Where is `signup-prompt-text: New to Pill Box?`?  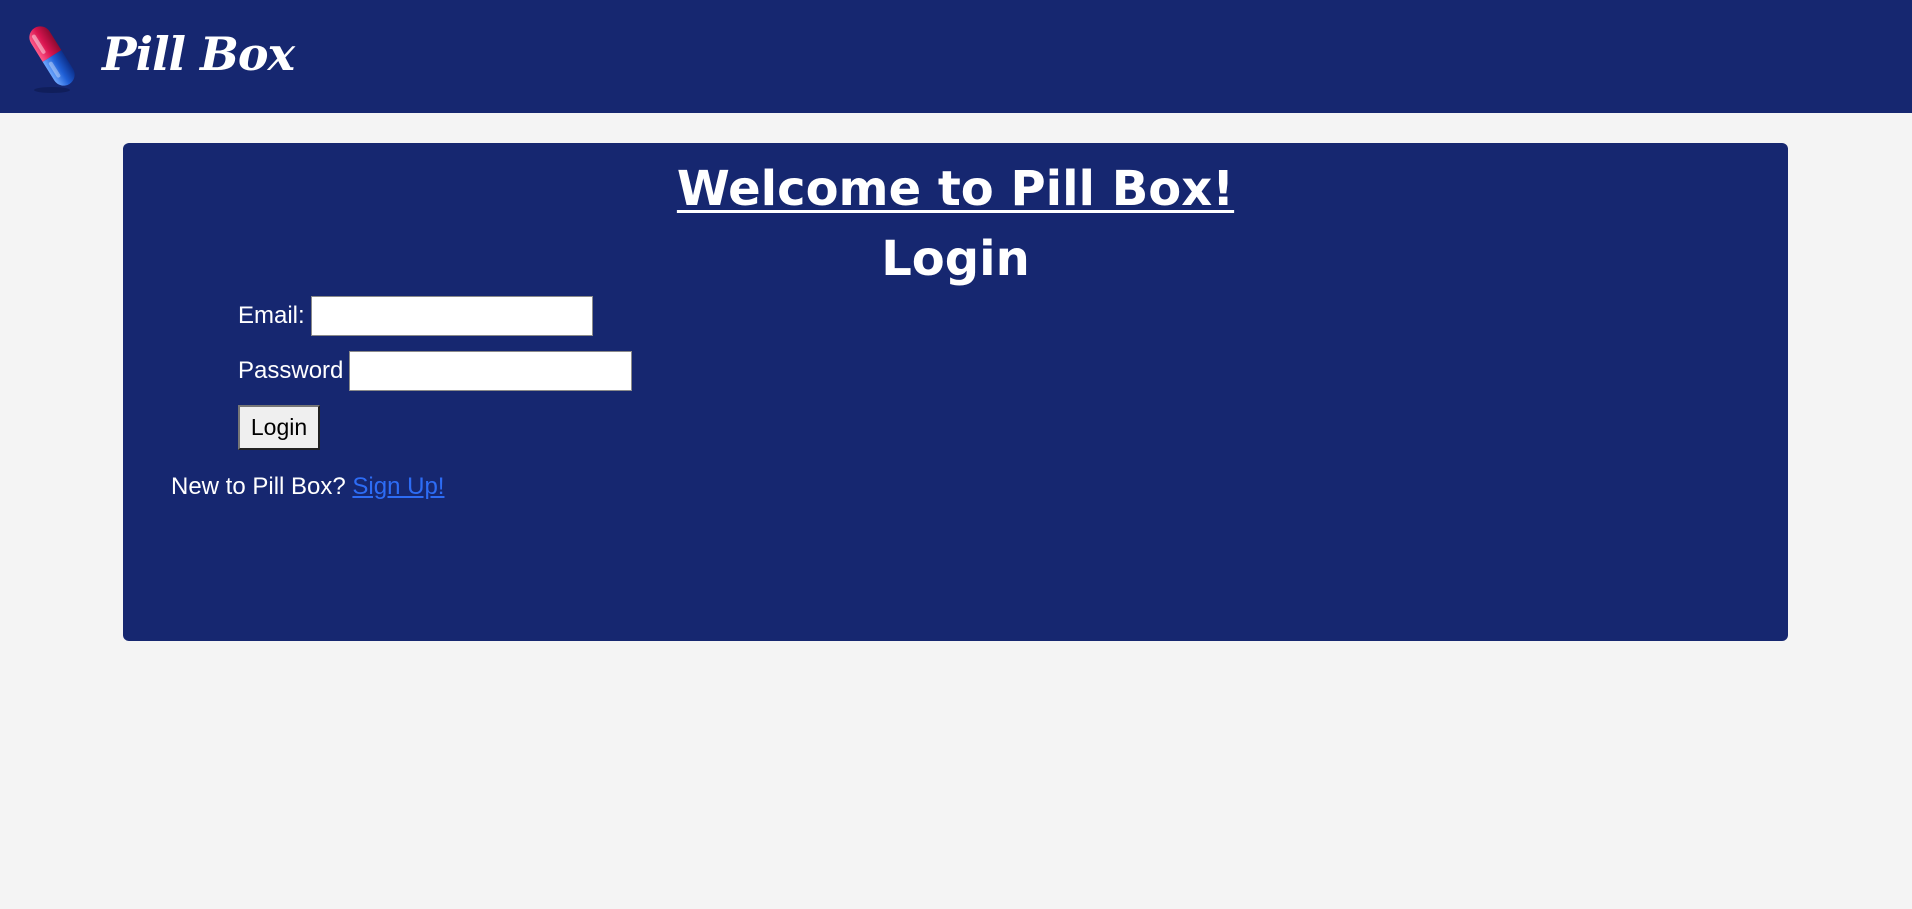 signup-prompt-text: New to Pill Box? is located at coordinates (258, 486).